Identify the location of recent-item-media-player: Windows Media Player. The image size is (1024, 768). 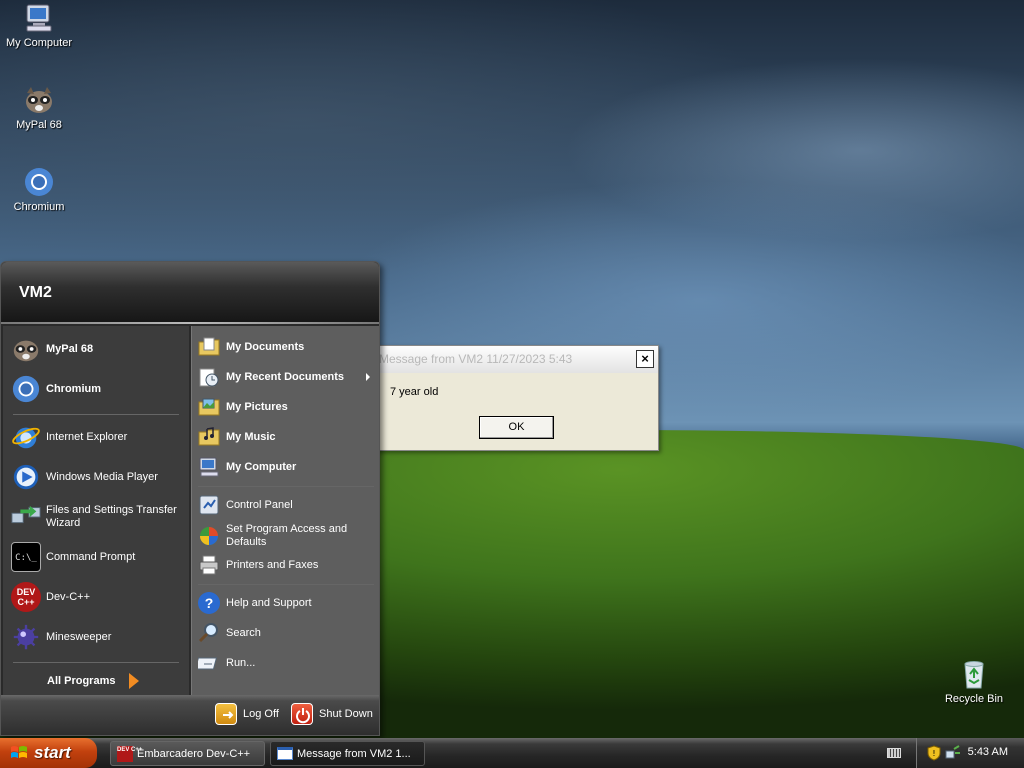
(84, 477).